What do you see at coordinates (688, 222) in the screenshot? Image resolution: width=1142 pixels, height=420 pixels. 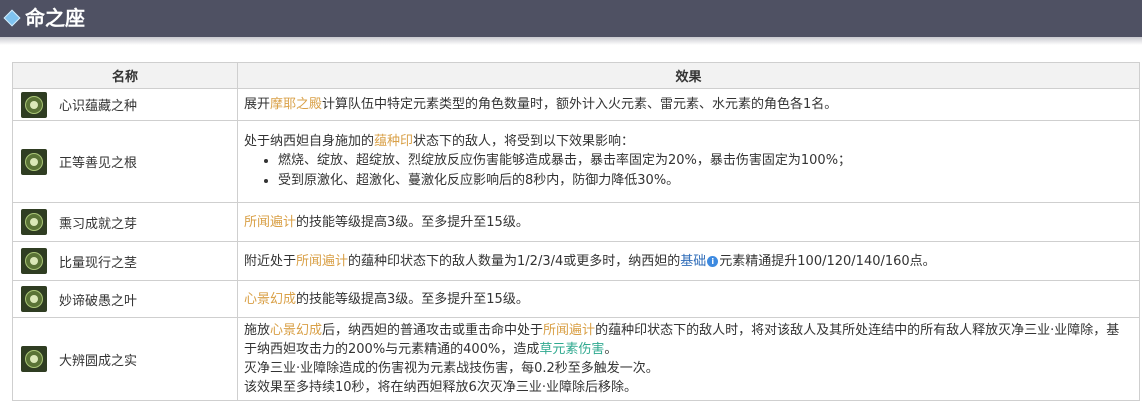 I see `effect-cell: 所闻遍计的技能等级提高3级。至多提升至15级。` at bounding box center [688, 222].